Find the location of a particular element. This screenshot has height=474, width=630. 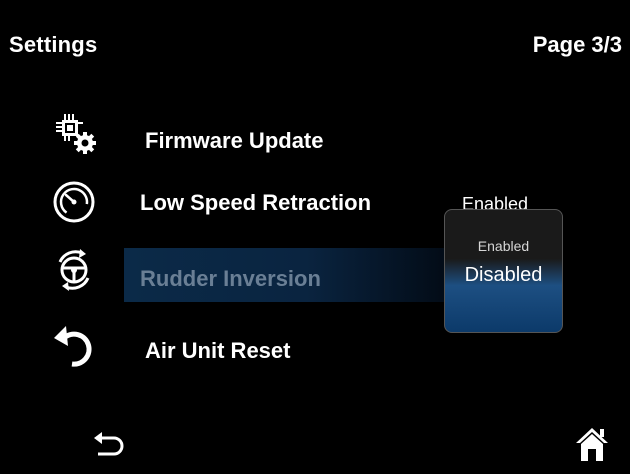

menu-item-label: Air Unit Reset is located at coordinates (218, 350).